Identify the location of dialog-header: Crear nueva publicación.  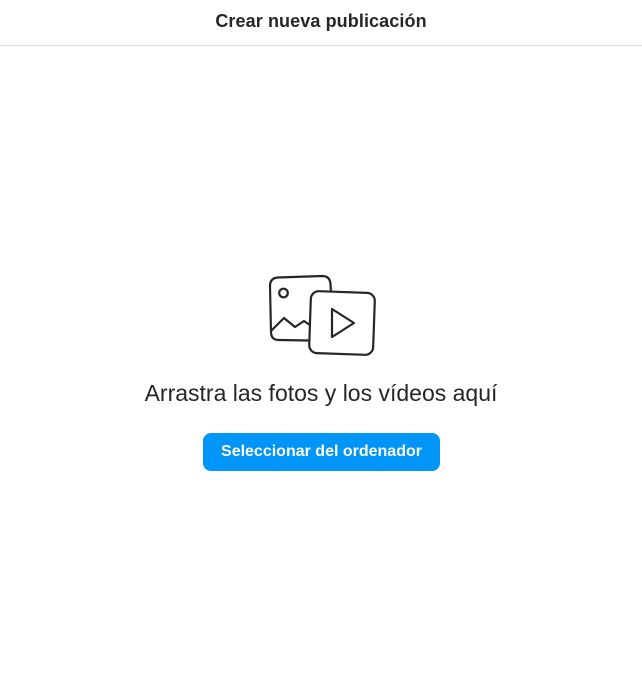
(321, 23).